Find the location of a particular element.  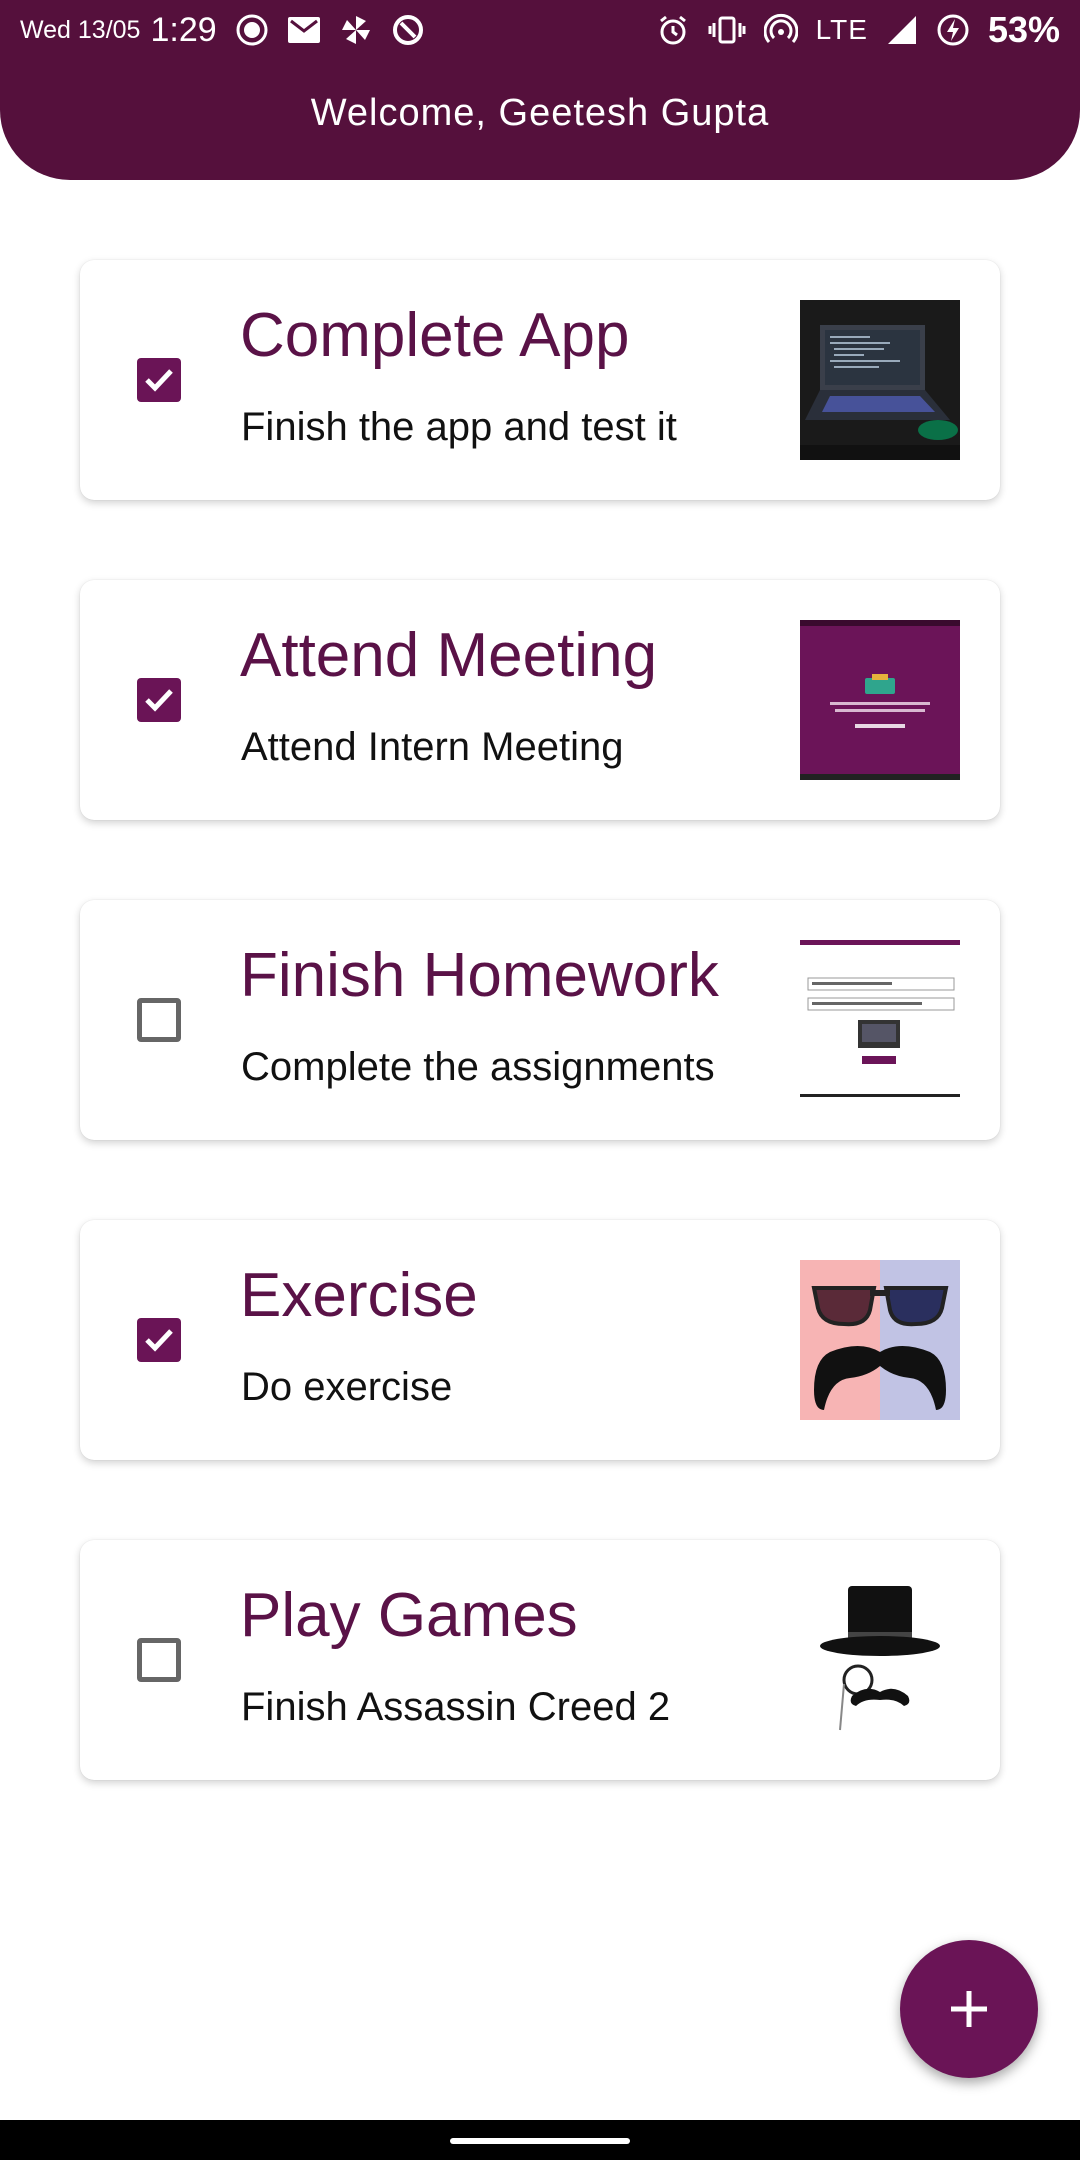

task-description: Finish the app and test it is located at coordinates (459, 427).